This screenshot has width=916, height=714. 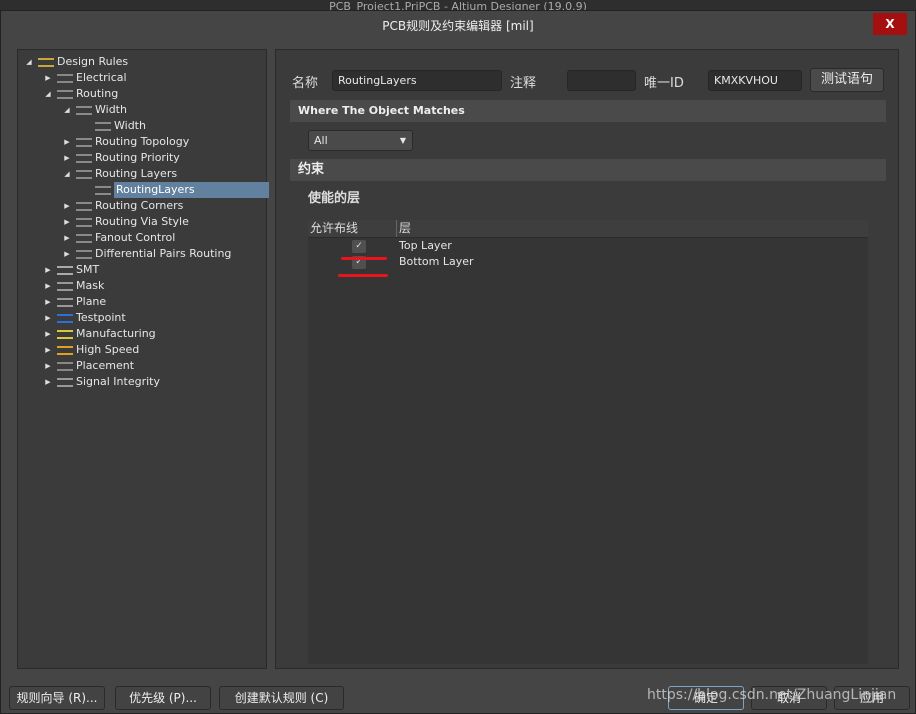 I want to click on tree-item-label: Design Rules, so click(x=93, y=61).